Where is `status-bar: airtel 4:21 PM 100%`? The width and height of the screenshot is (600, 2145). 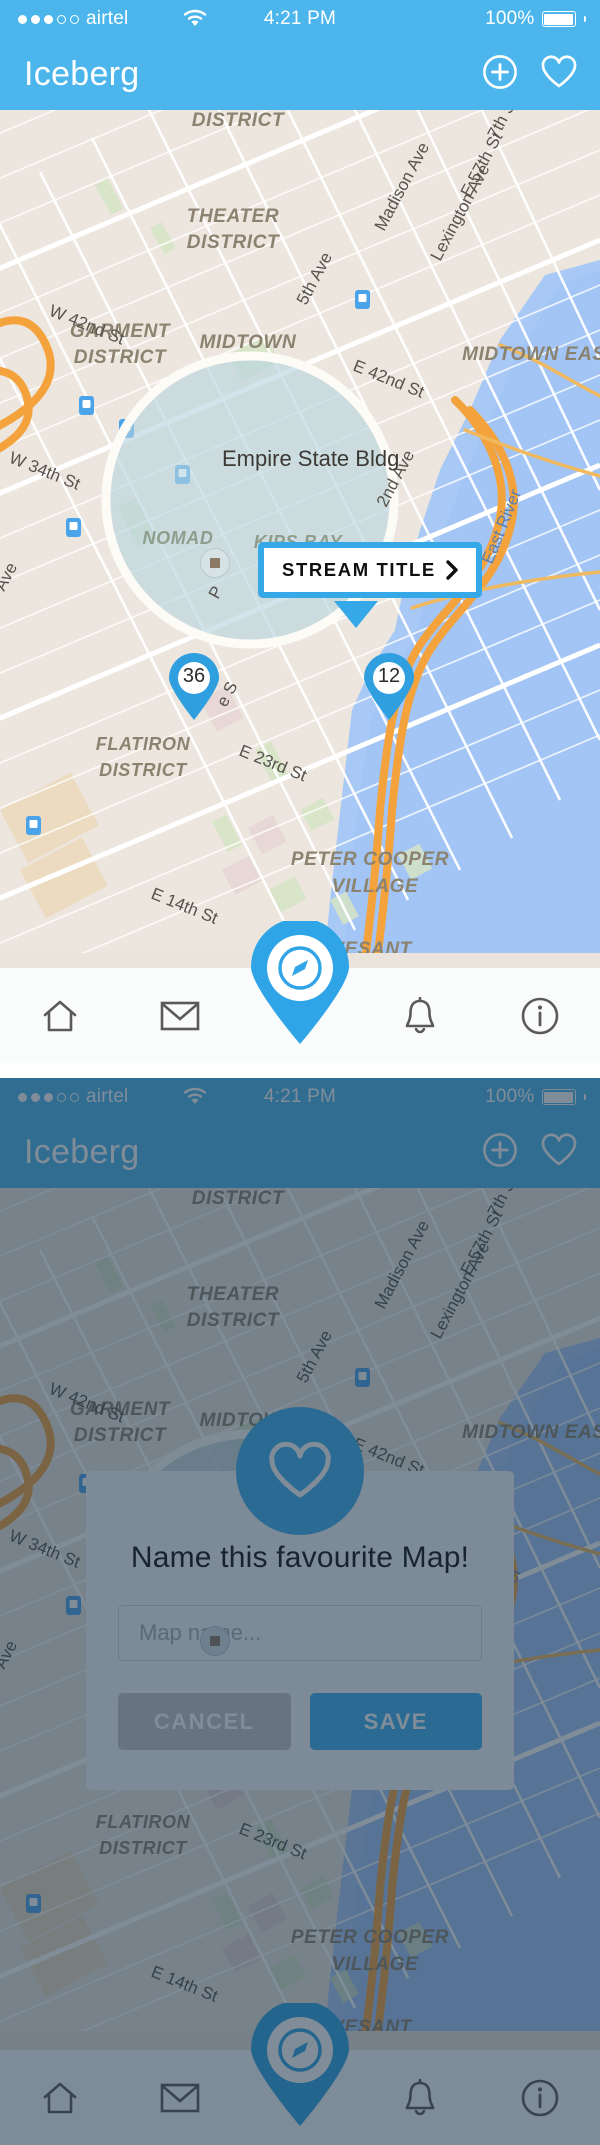
status-bar: airtel 4:21 PM 100% is located at coordinates (300, 19).